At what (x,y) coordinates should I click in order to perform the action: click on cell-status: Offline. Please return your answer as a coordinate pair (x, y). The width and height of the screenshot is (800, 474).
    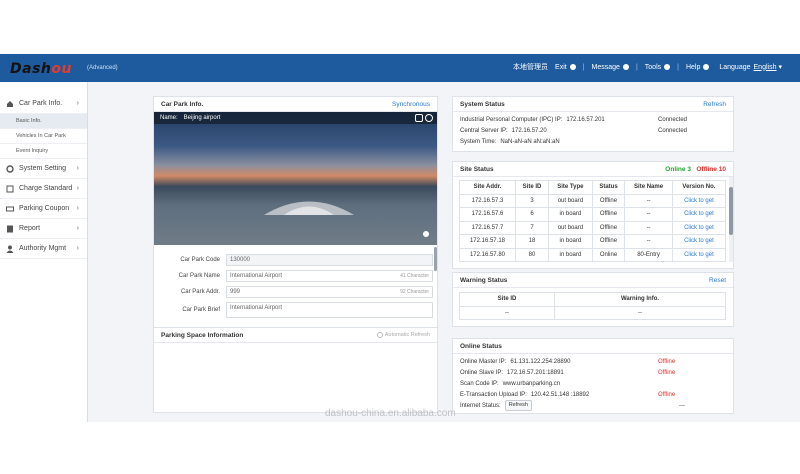
    Looking at the image, I should click on (608, 214).